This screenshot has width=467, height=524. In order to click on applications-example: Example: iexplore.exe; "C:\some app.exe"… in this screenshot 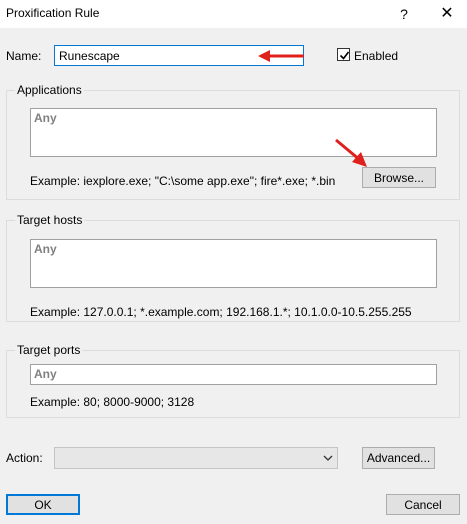, I will do `click(183, 181)`.